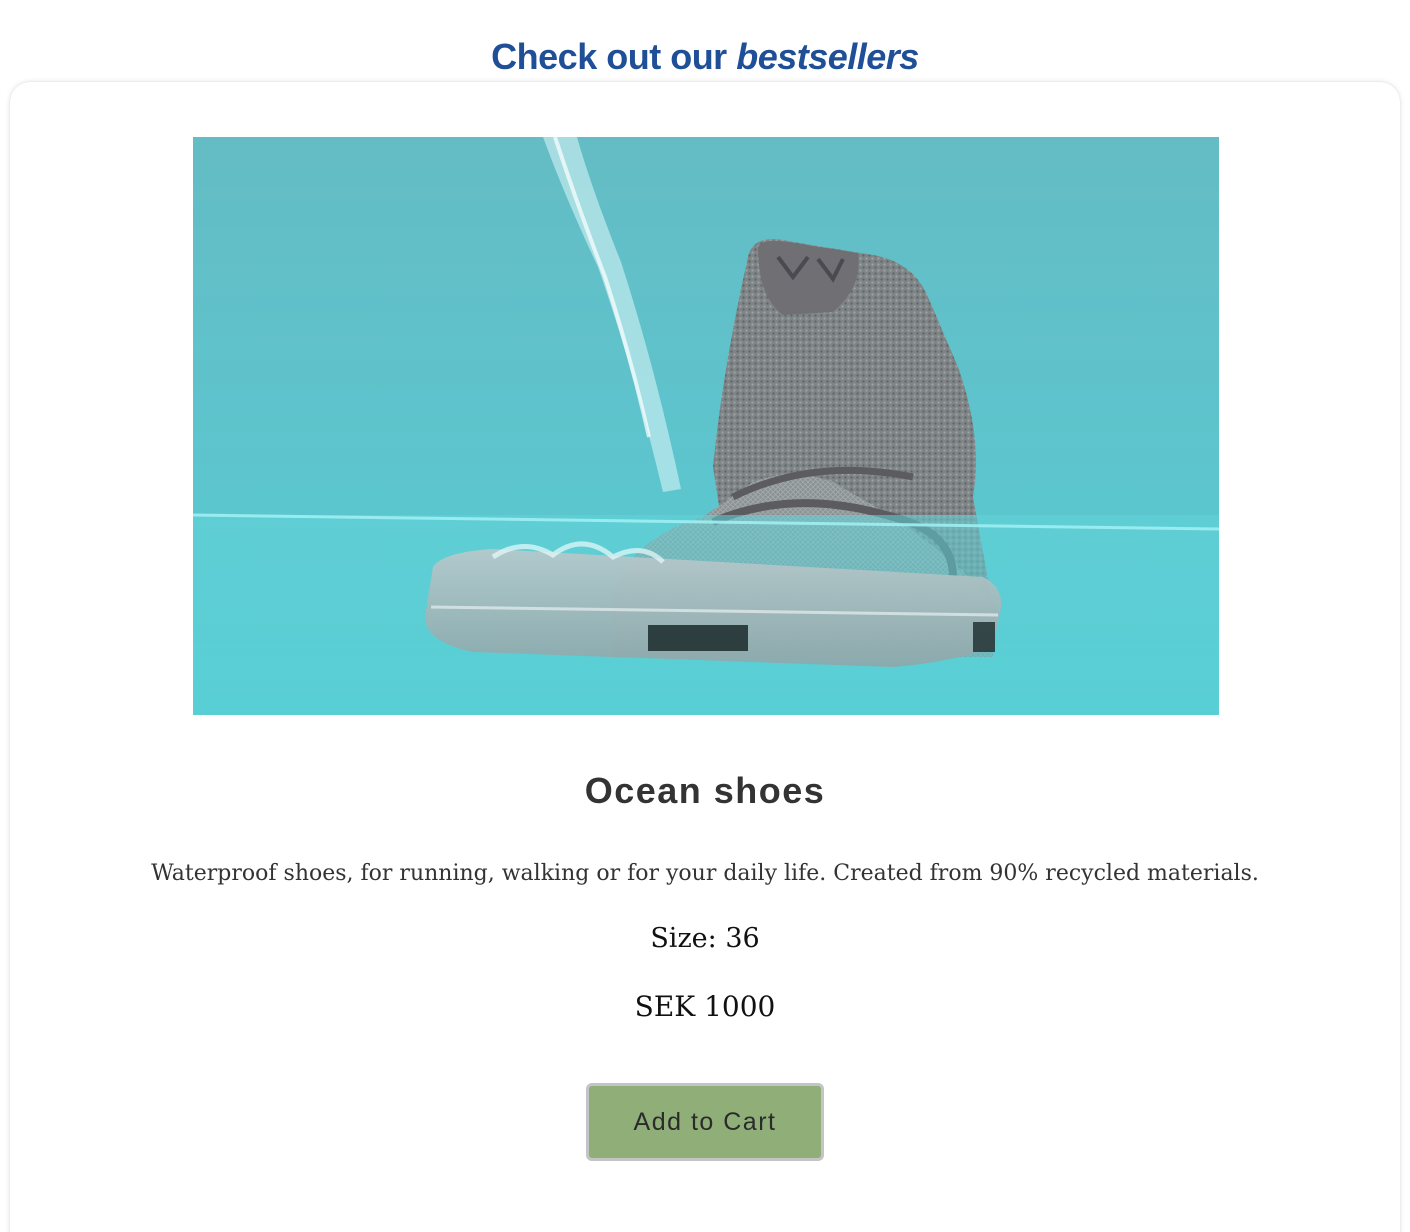 The width and height of the screenshot is (1410, 1232). I want to click on product-name: Ocean shoes, so click(705, 790).